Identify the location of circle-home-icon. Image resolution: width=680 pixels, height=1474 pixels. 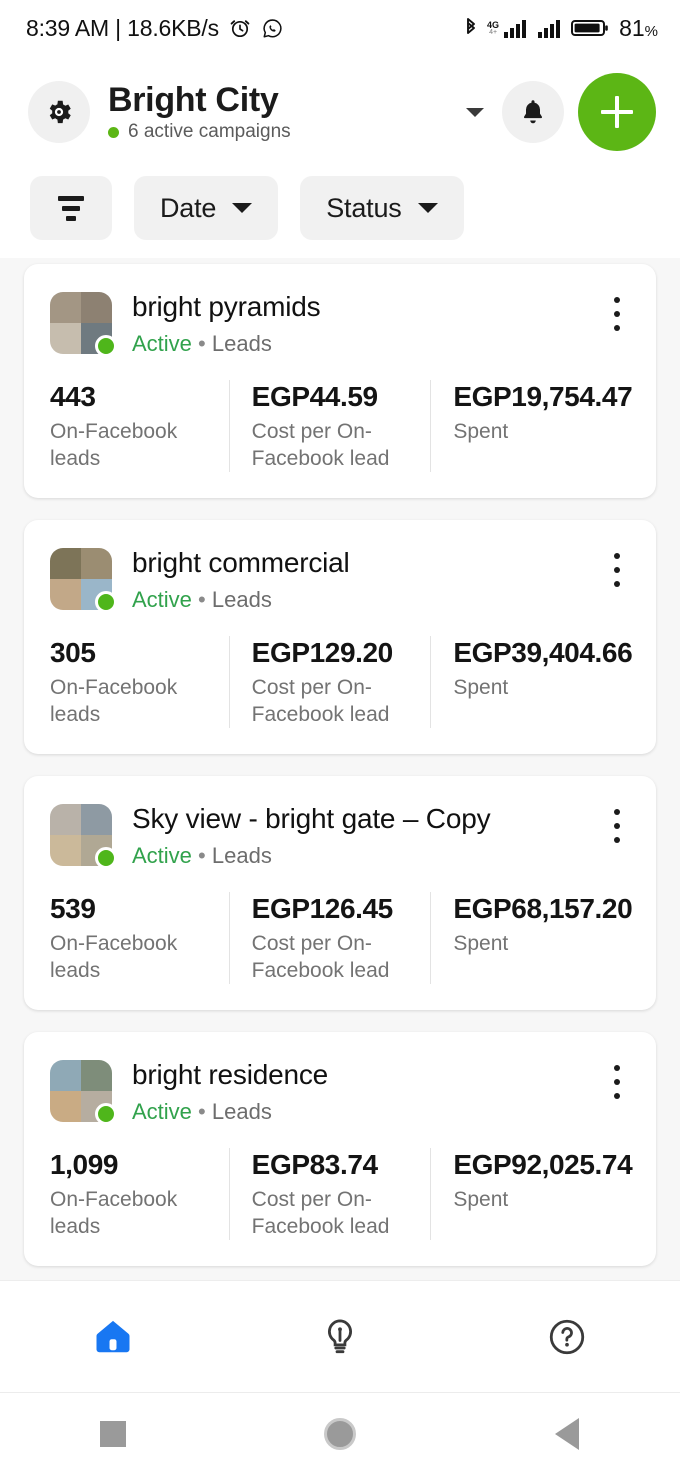
(340, 1433).